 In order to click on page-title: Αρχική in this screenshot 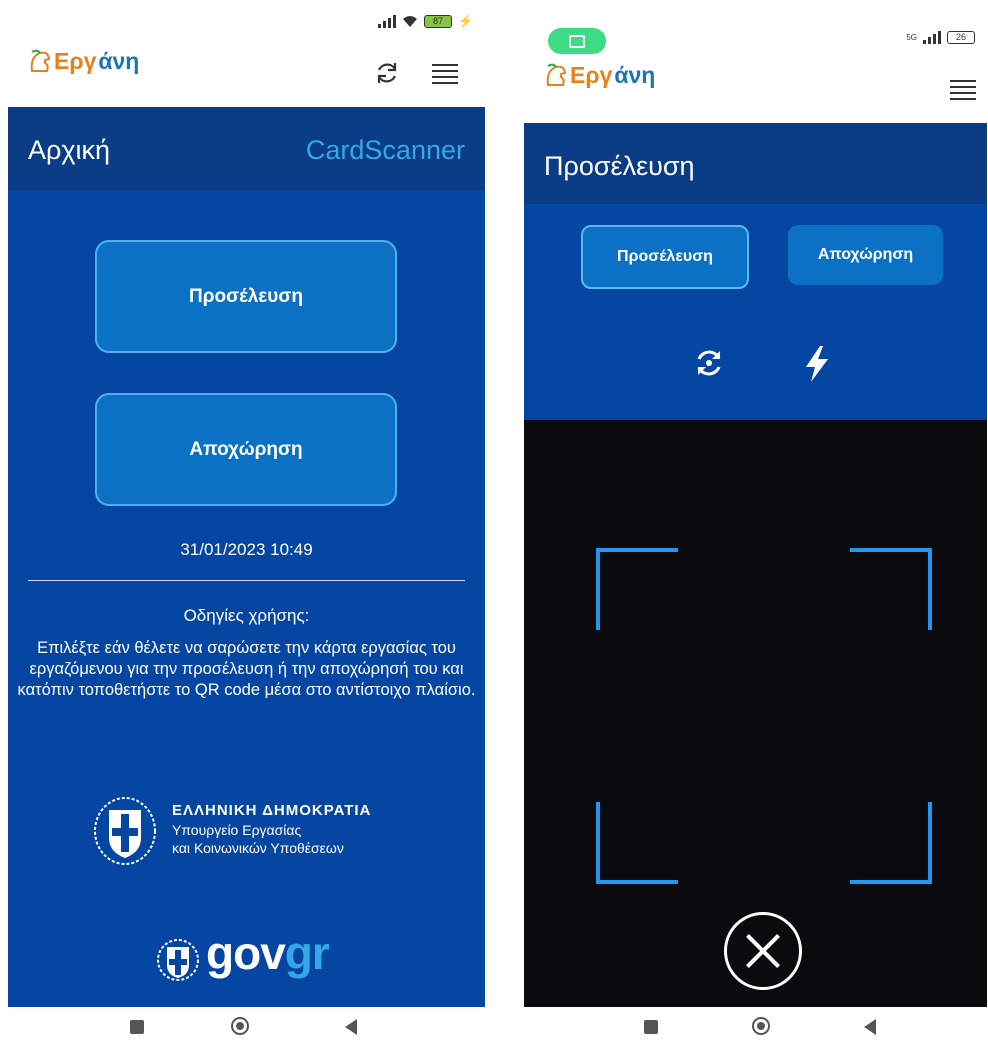, I will do `click(69, 150)`.